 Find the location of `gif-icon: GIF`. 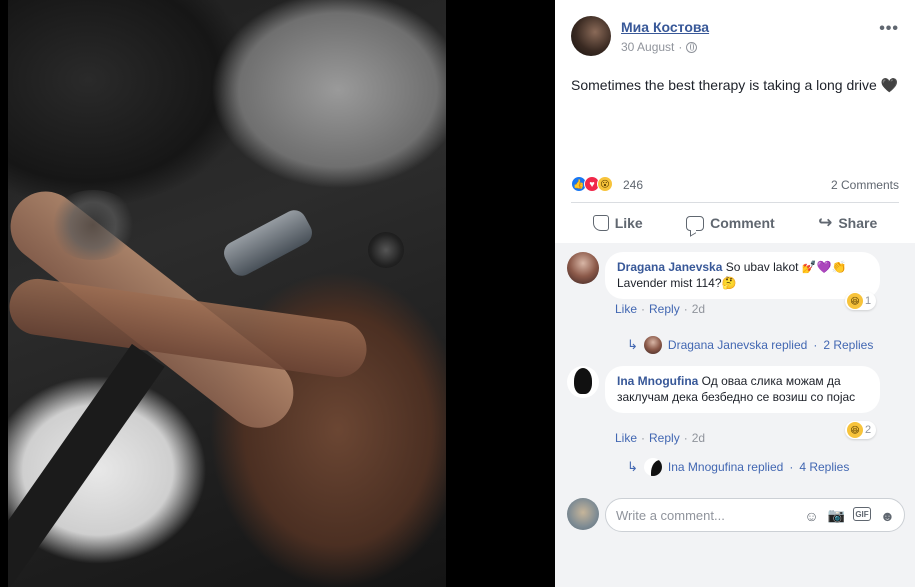

gif-icon: GIF is located at coordinates (862, 514).